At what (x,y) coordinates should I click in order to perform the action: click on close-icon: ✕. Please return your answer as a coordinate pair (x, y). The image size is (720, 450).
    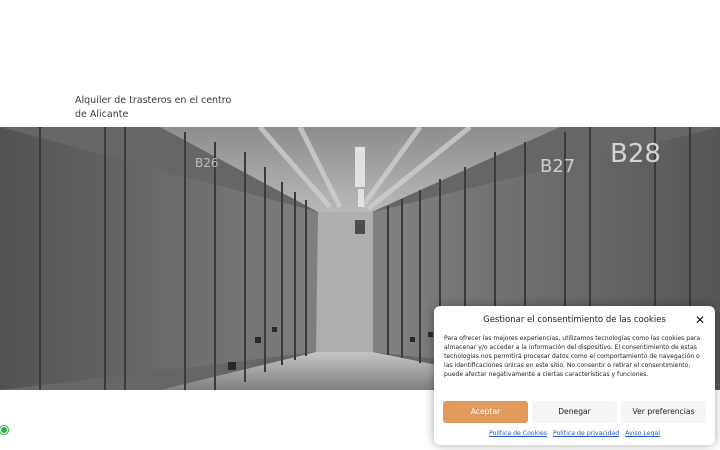
    Looking at the image, I should click on (700, 320).